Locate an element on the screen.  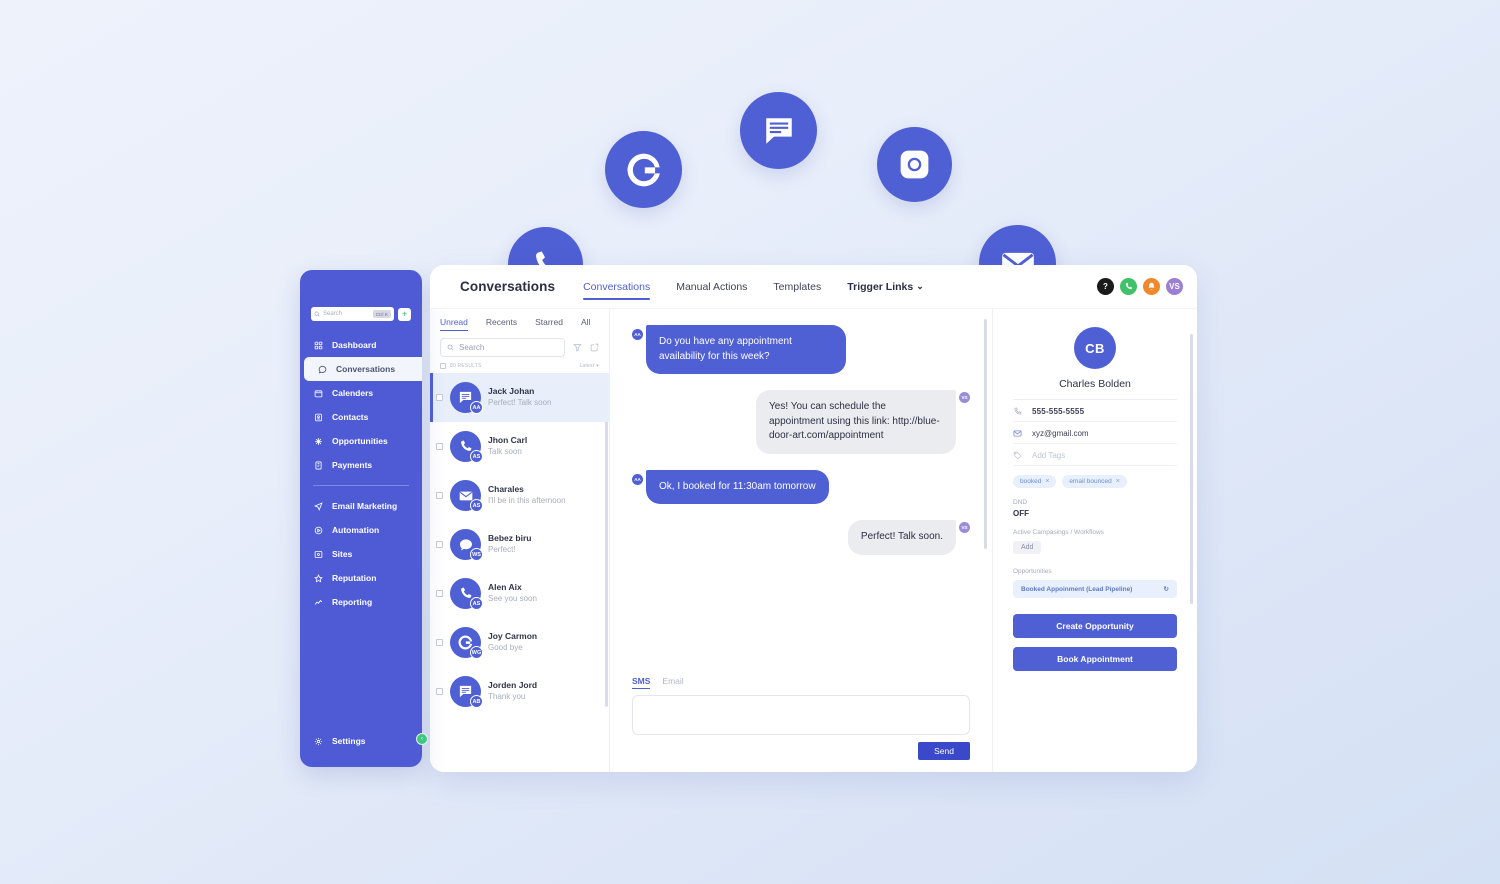
help-icon: ? is located at coordinates (1105, 286).